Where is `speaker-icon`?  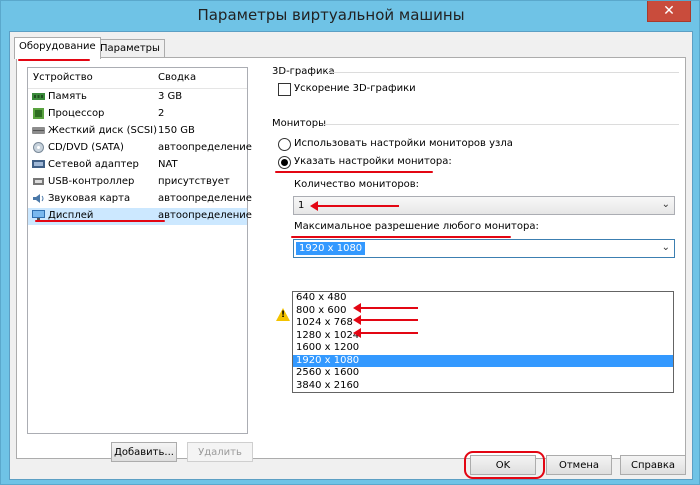
speaker-icon is located at coordinates (38, 198).